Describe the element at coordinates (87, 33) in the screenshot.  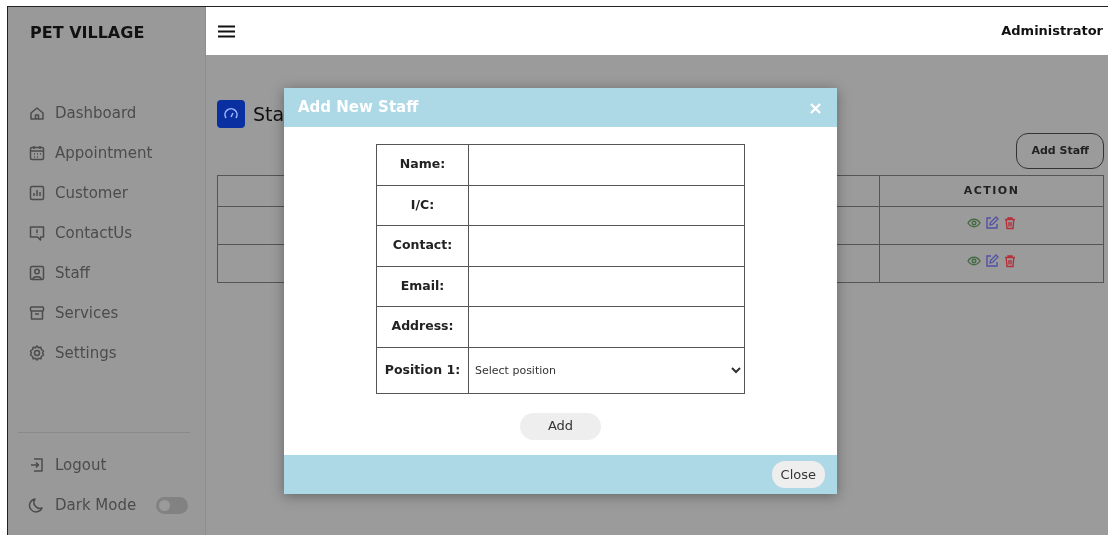
I see `brand-title: PET VILLAGE` at that location.